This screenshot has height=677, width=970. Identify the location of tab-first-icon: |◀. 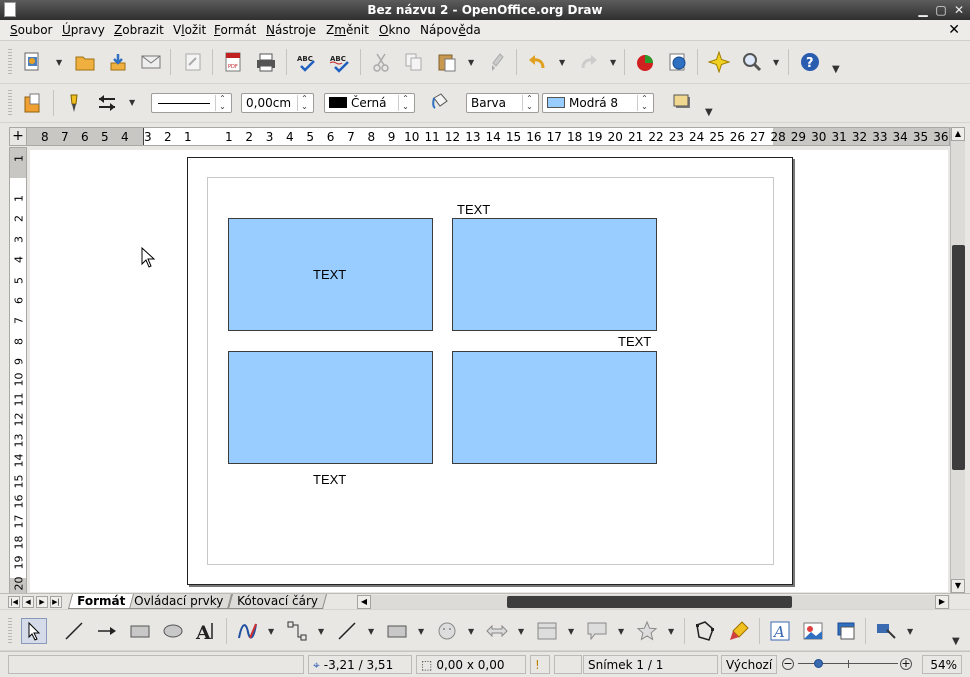
(14, 602).